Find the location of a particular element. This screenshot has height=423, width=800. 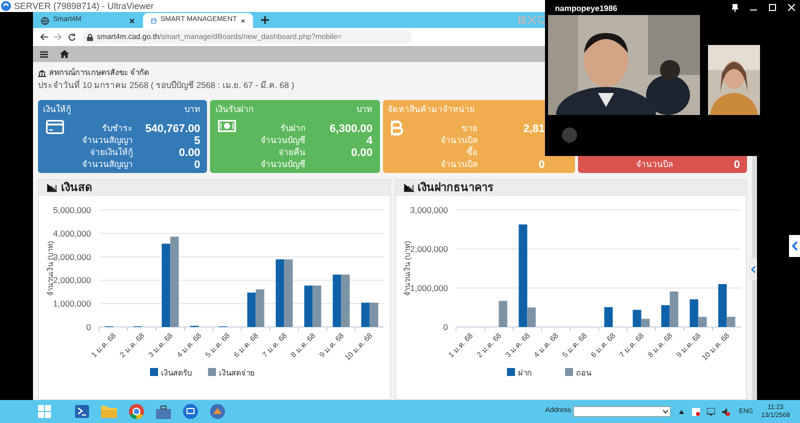

page-icon is located at coordinates (153, 20).